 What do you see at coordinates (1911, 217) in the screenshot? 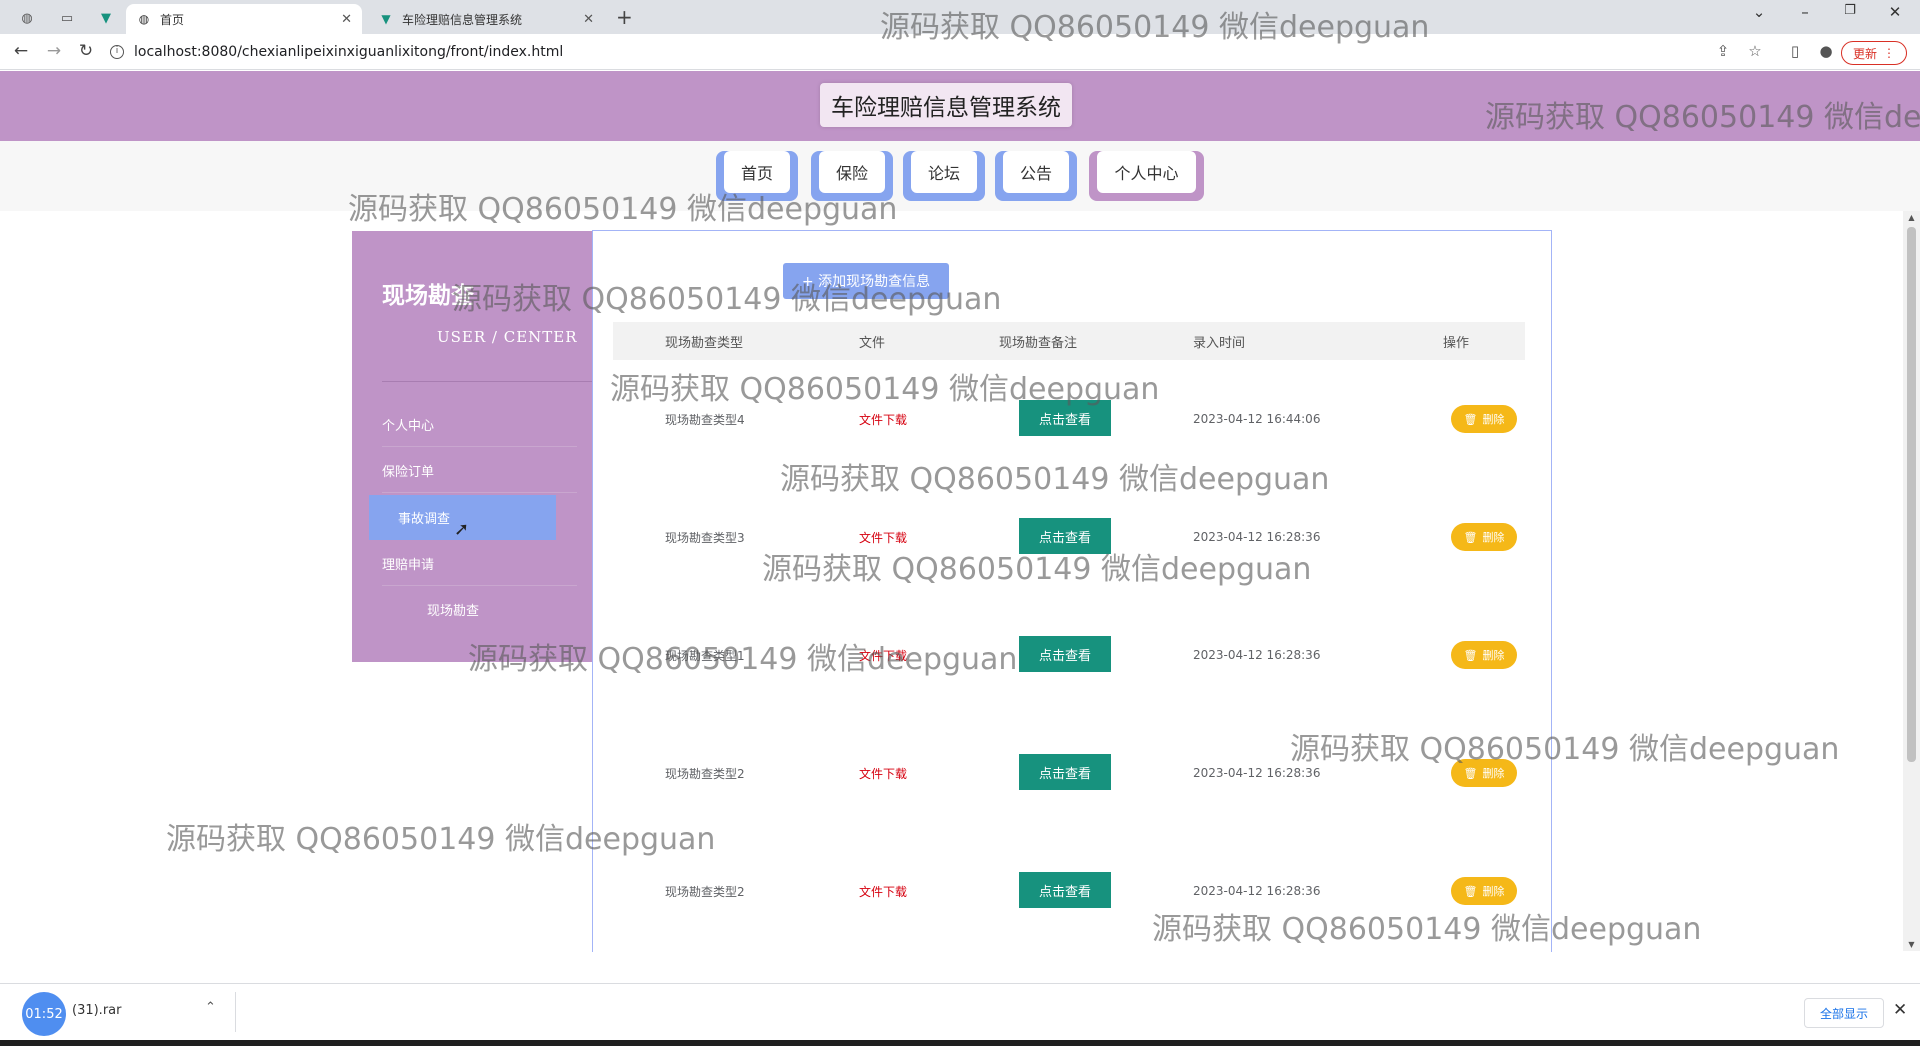
I see `scroll-up-icon: ▲` at bounding box center [1911, 217].